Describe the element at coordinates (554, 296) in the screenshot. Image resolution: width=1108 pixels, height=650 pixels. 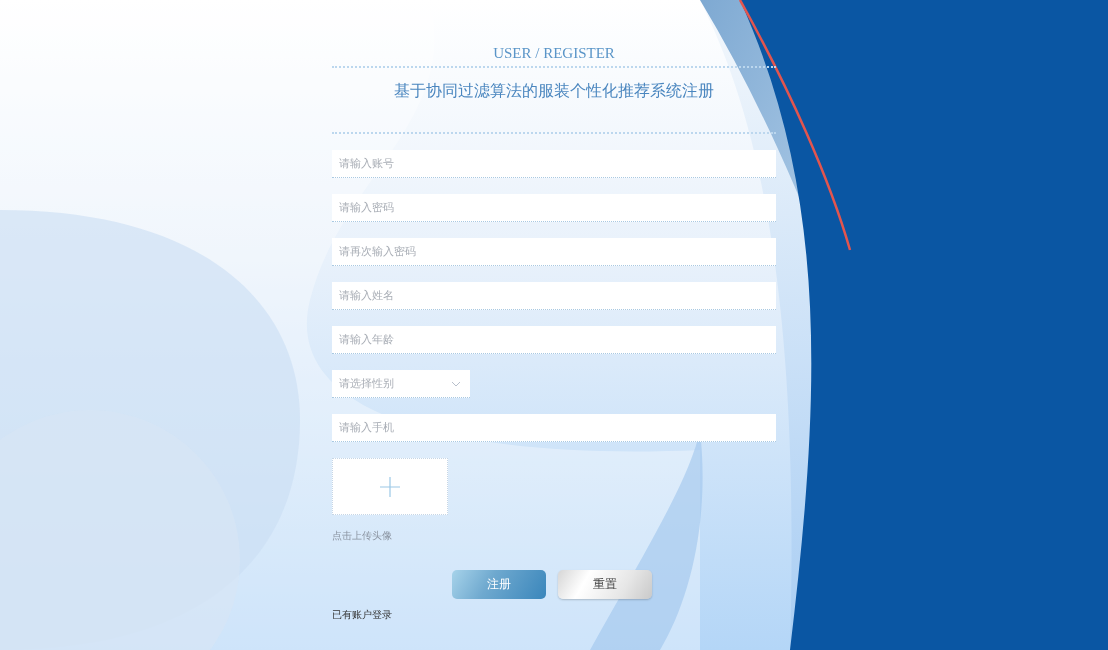
I see `input-field: 请输入姓名` at that location.